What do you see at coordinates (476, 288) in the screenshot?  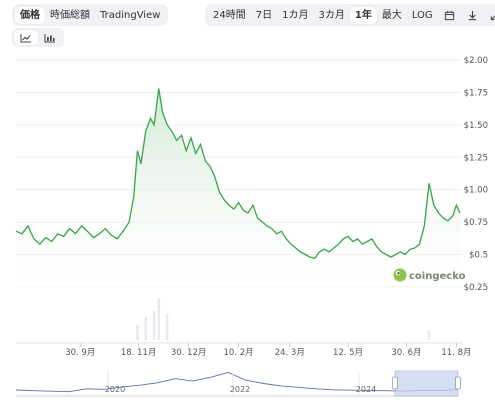 I see `y-tick-label: $0.25` at bounding box center [476, 288].